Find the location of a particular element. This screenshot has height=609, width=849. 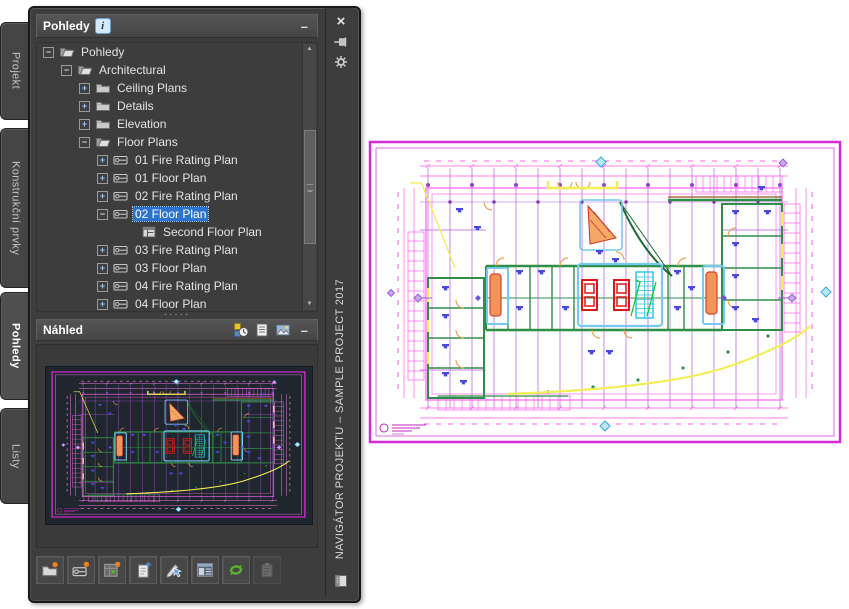

preview-section-title: Náhled is located at coordinates (63, 330).